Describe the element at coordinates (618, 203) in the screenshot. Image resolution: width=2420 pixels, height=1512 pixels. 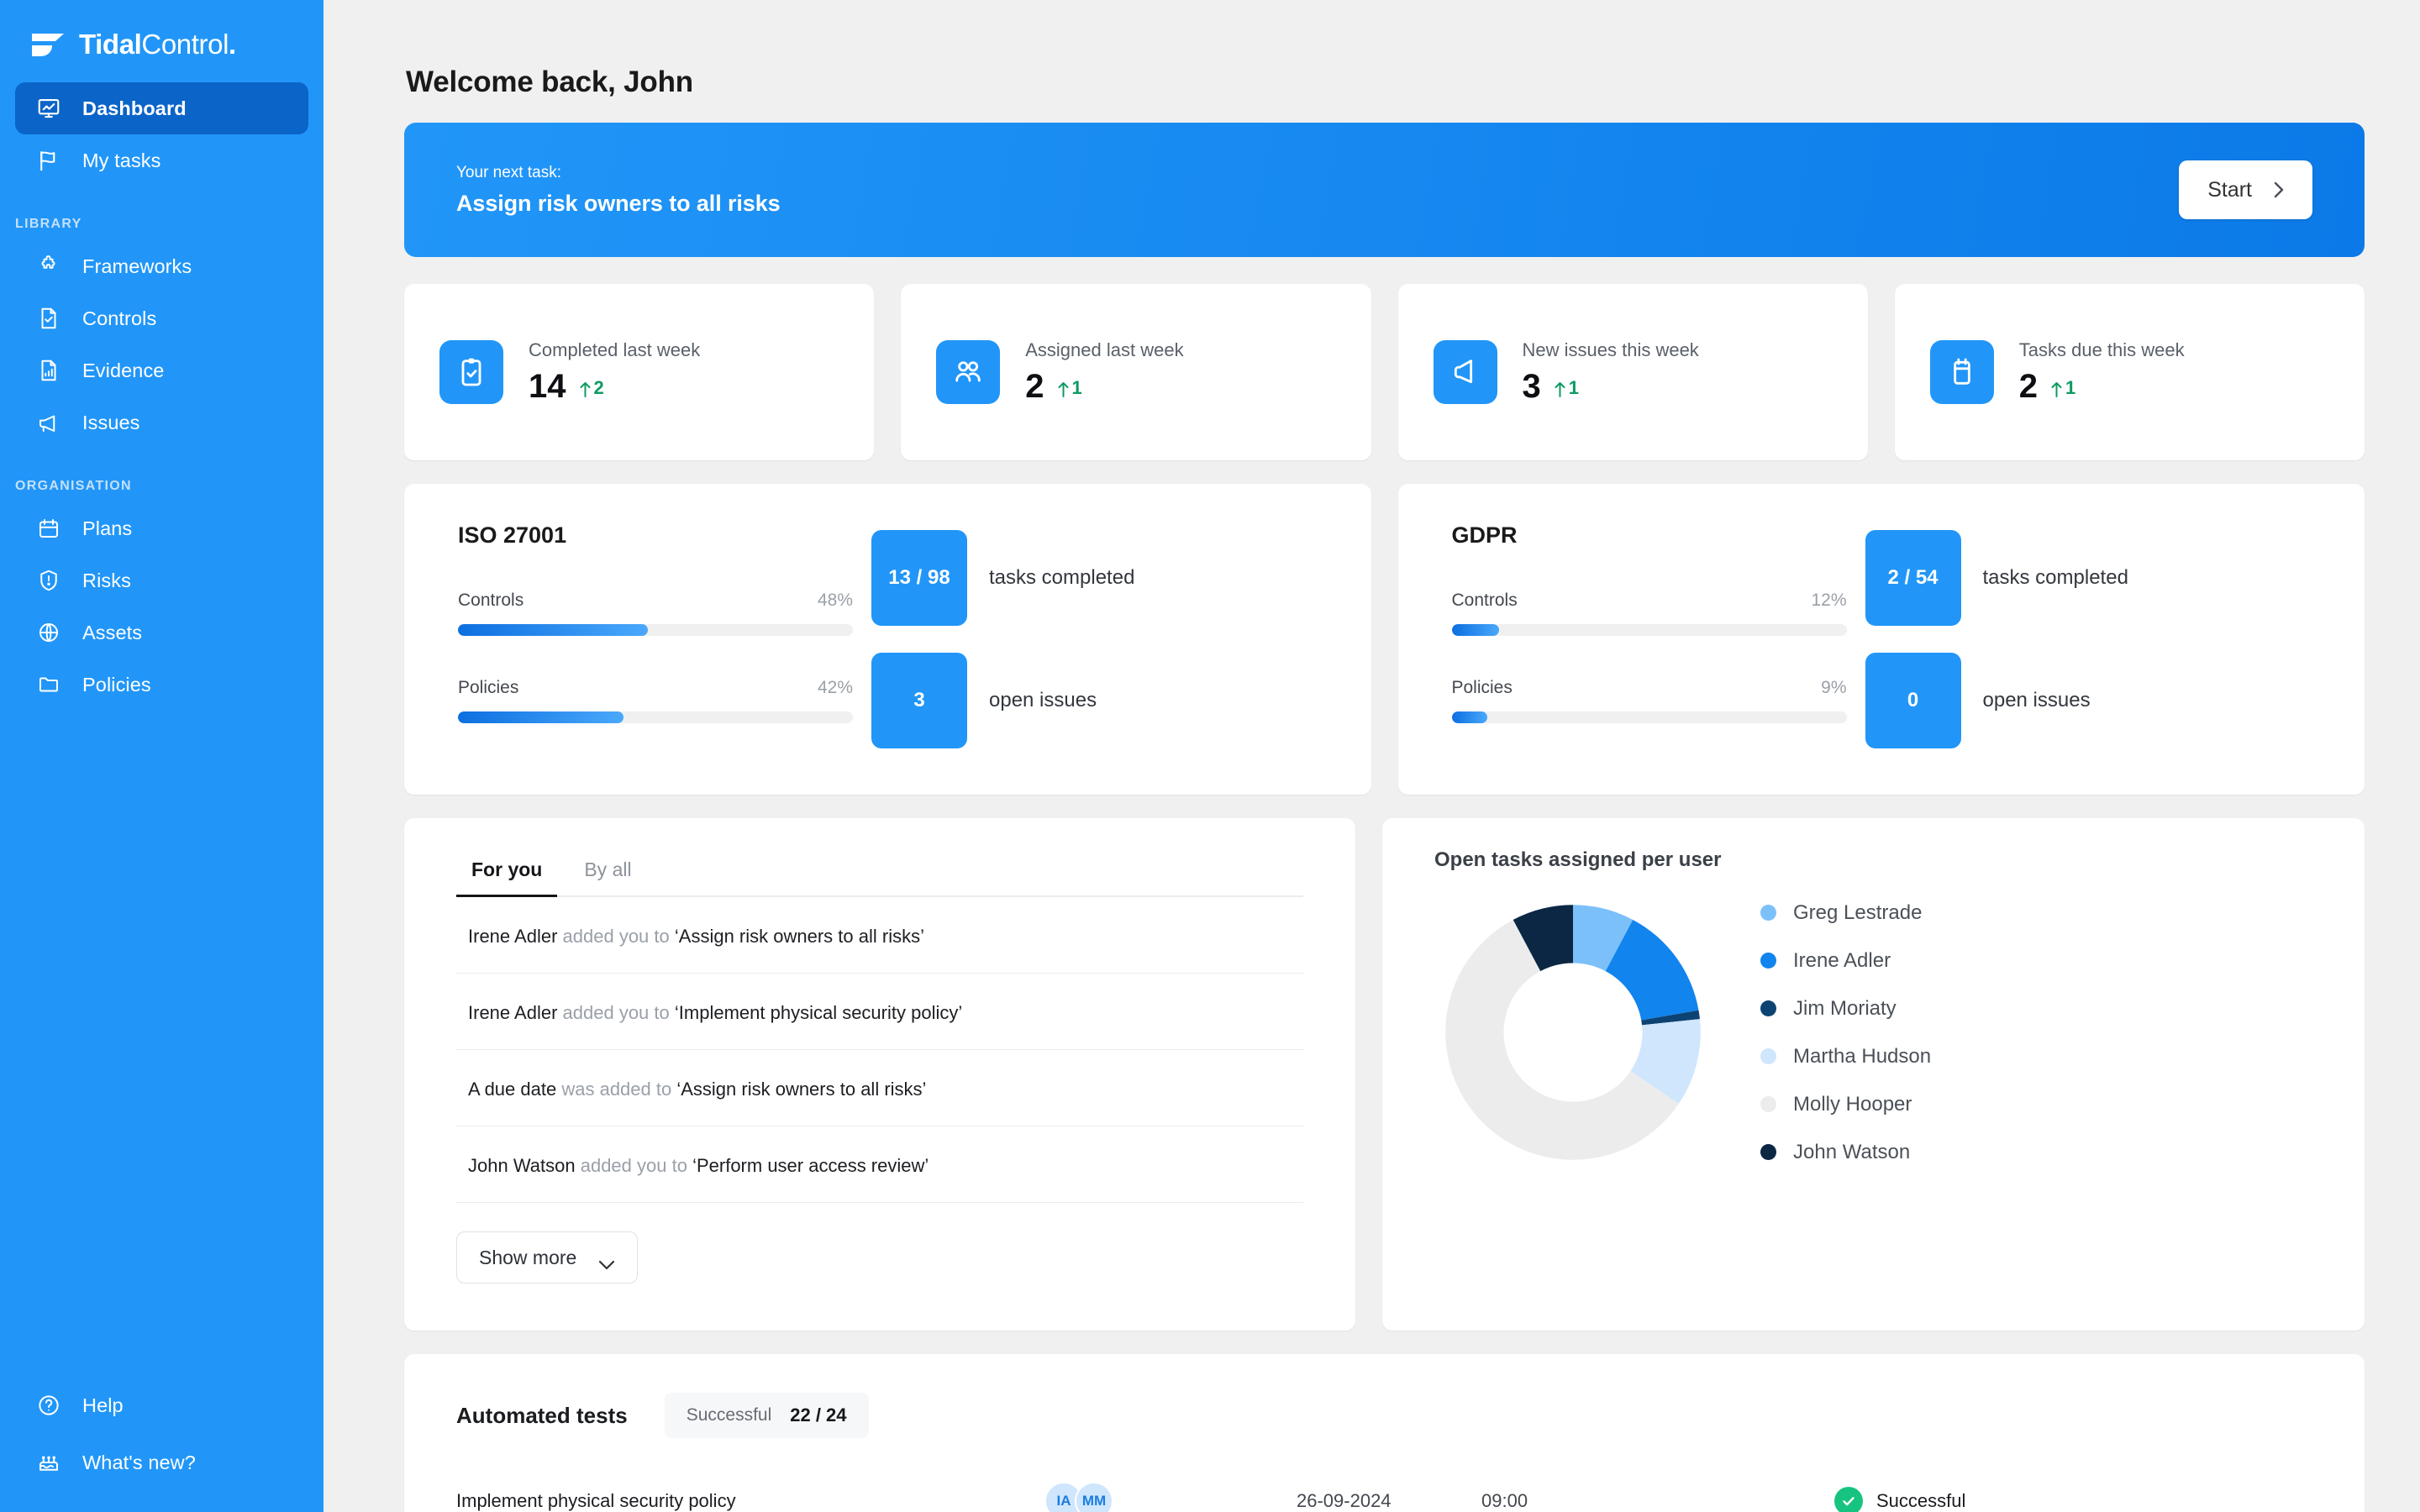
I see `next-task-name: Assign risk owners to all risks` at that location.